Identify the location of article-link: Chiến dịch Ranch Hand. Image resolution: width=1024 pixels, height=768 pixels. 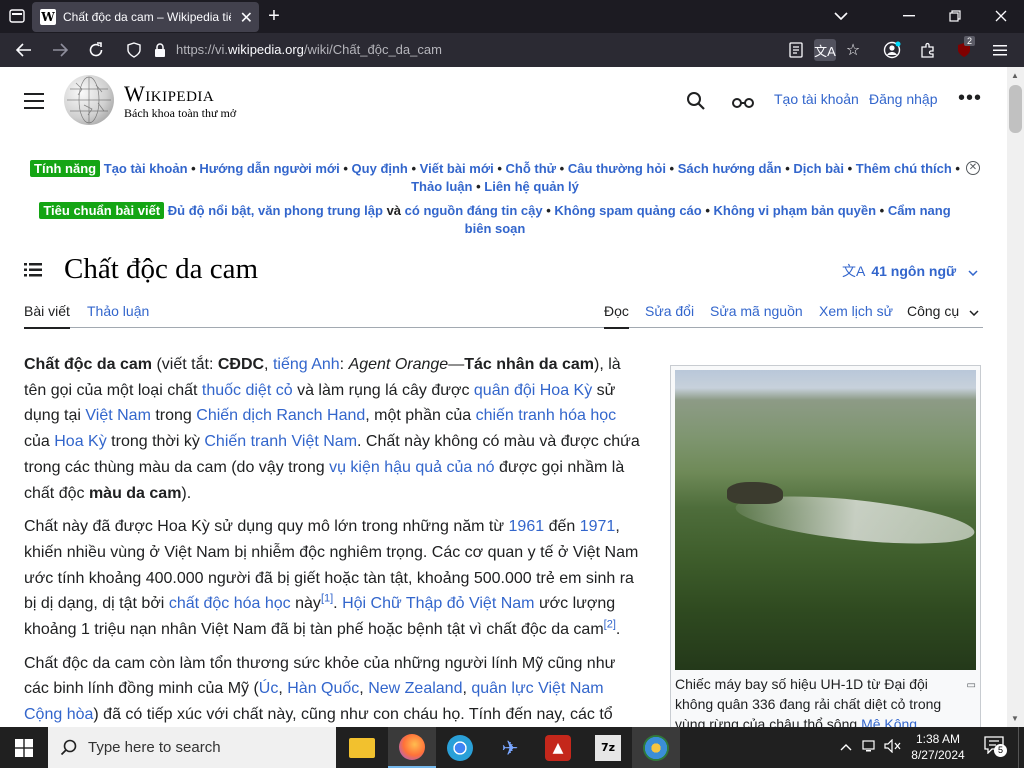
(280, 415).